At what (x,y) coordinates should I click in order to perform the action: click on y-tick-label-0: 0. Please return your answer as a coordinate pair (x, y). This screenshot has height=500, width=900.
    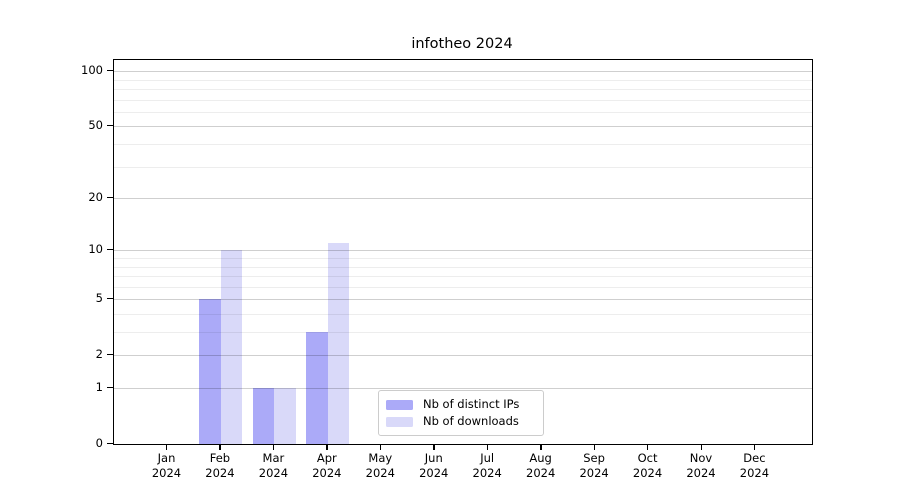
    Looking at the image, I should click on (99, 443).